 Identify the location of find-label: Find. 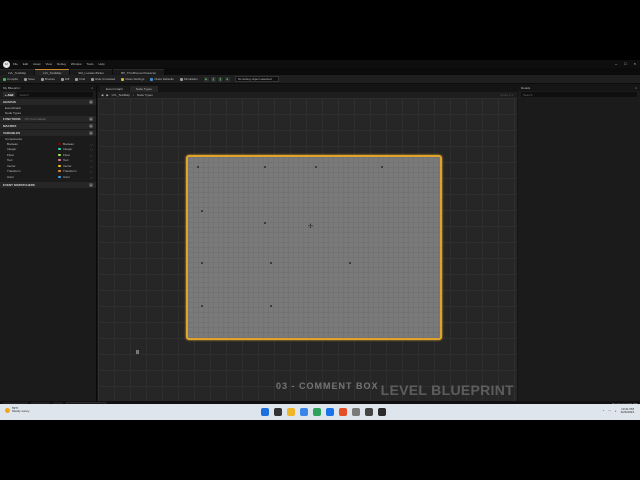
(82, 79).